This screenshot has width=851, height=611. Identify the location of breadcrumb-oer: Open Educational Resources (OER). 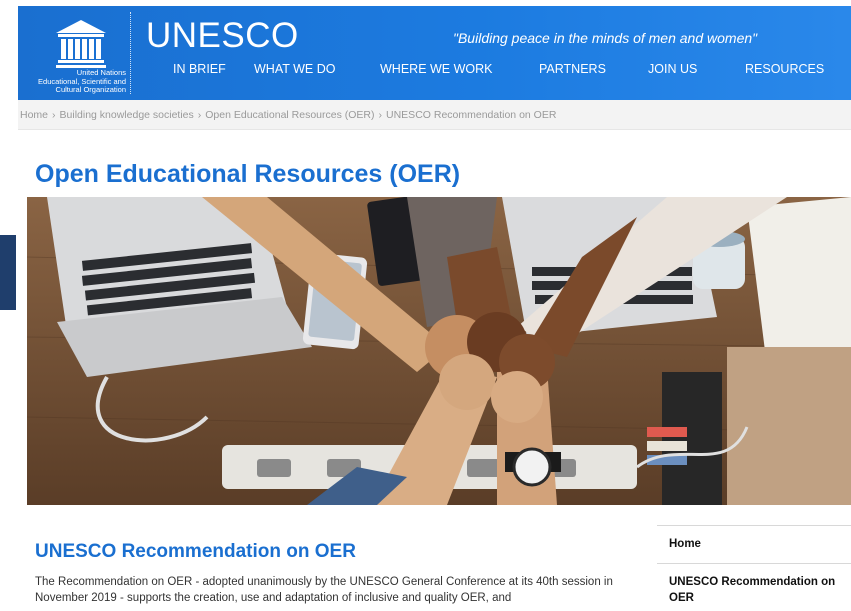
(289, 115).